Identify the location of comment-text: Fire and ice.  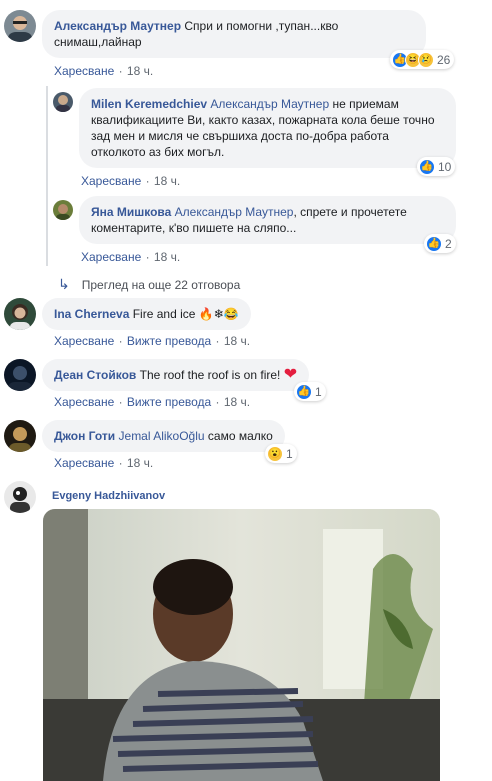
(164, 314).